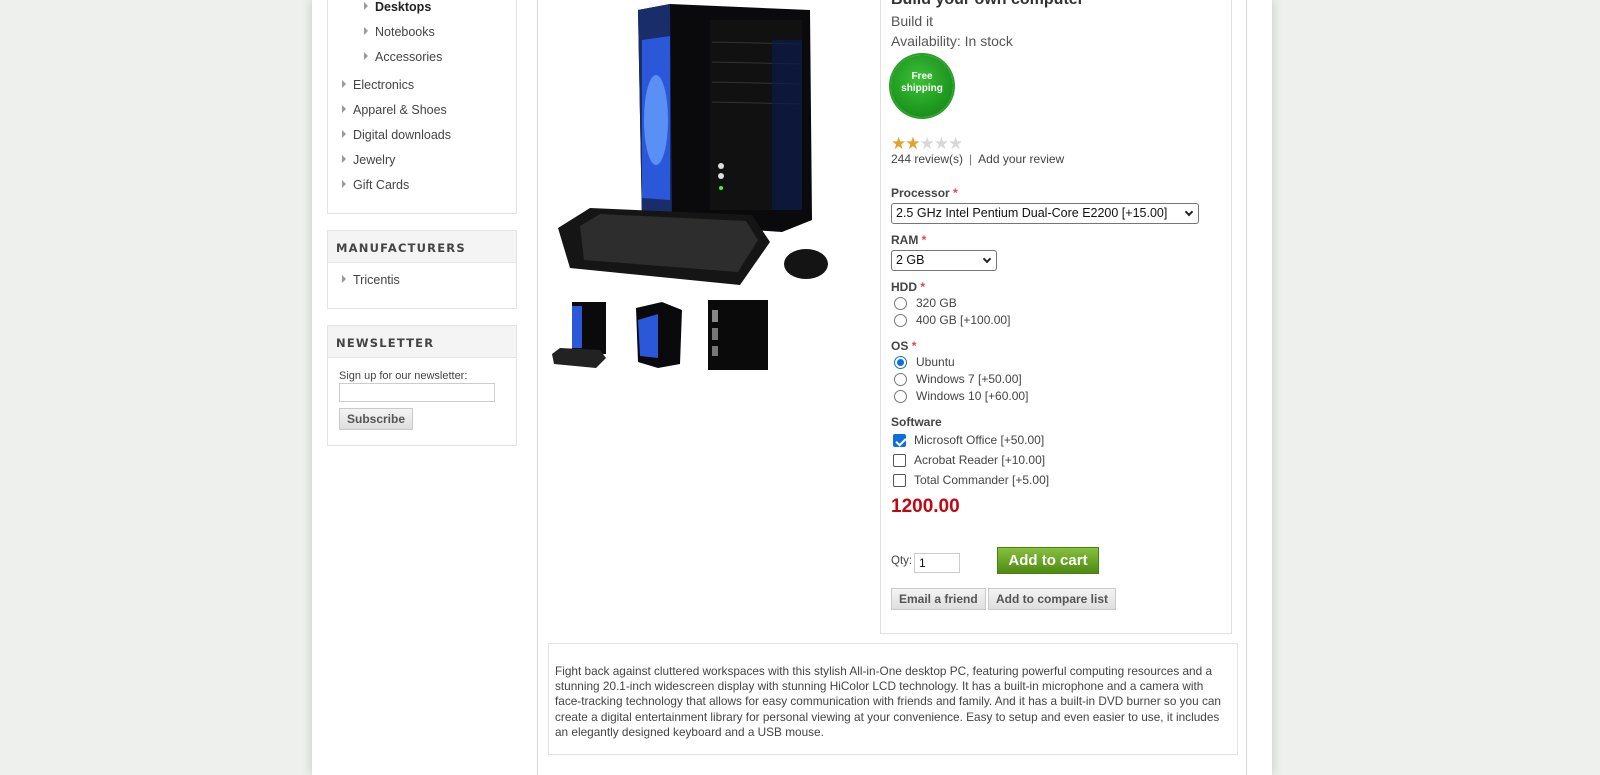 The width and height of the screenshot is (1600, 775). I want to click on add-to-compare-button: Add to compare list, so click(1052, 599).